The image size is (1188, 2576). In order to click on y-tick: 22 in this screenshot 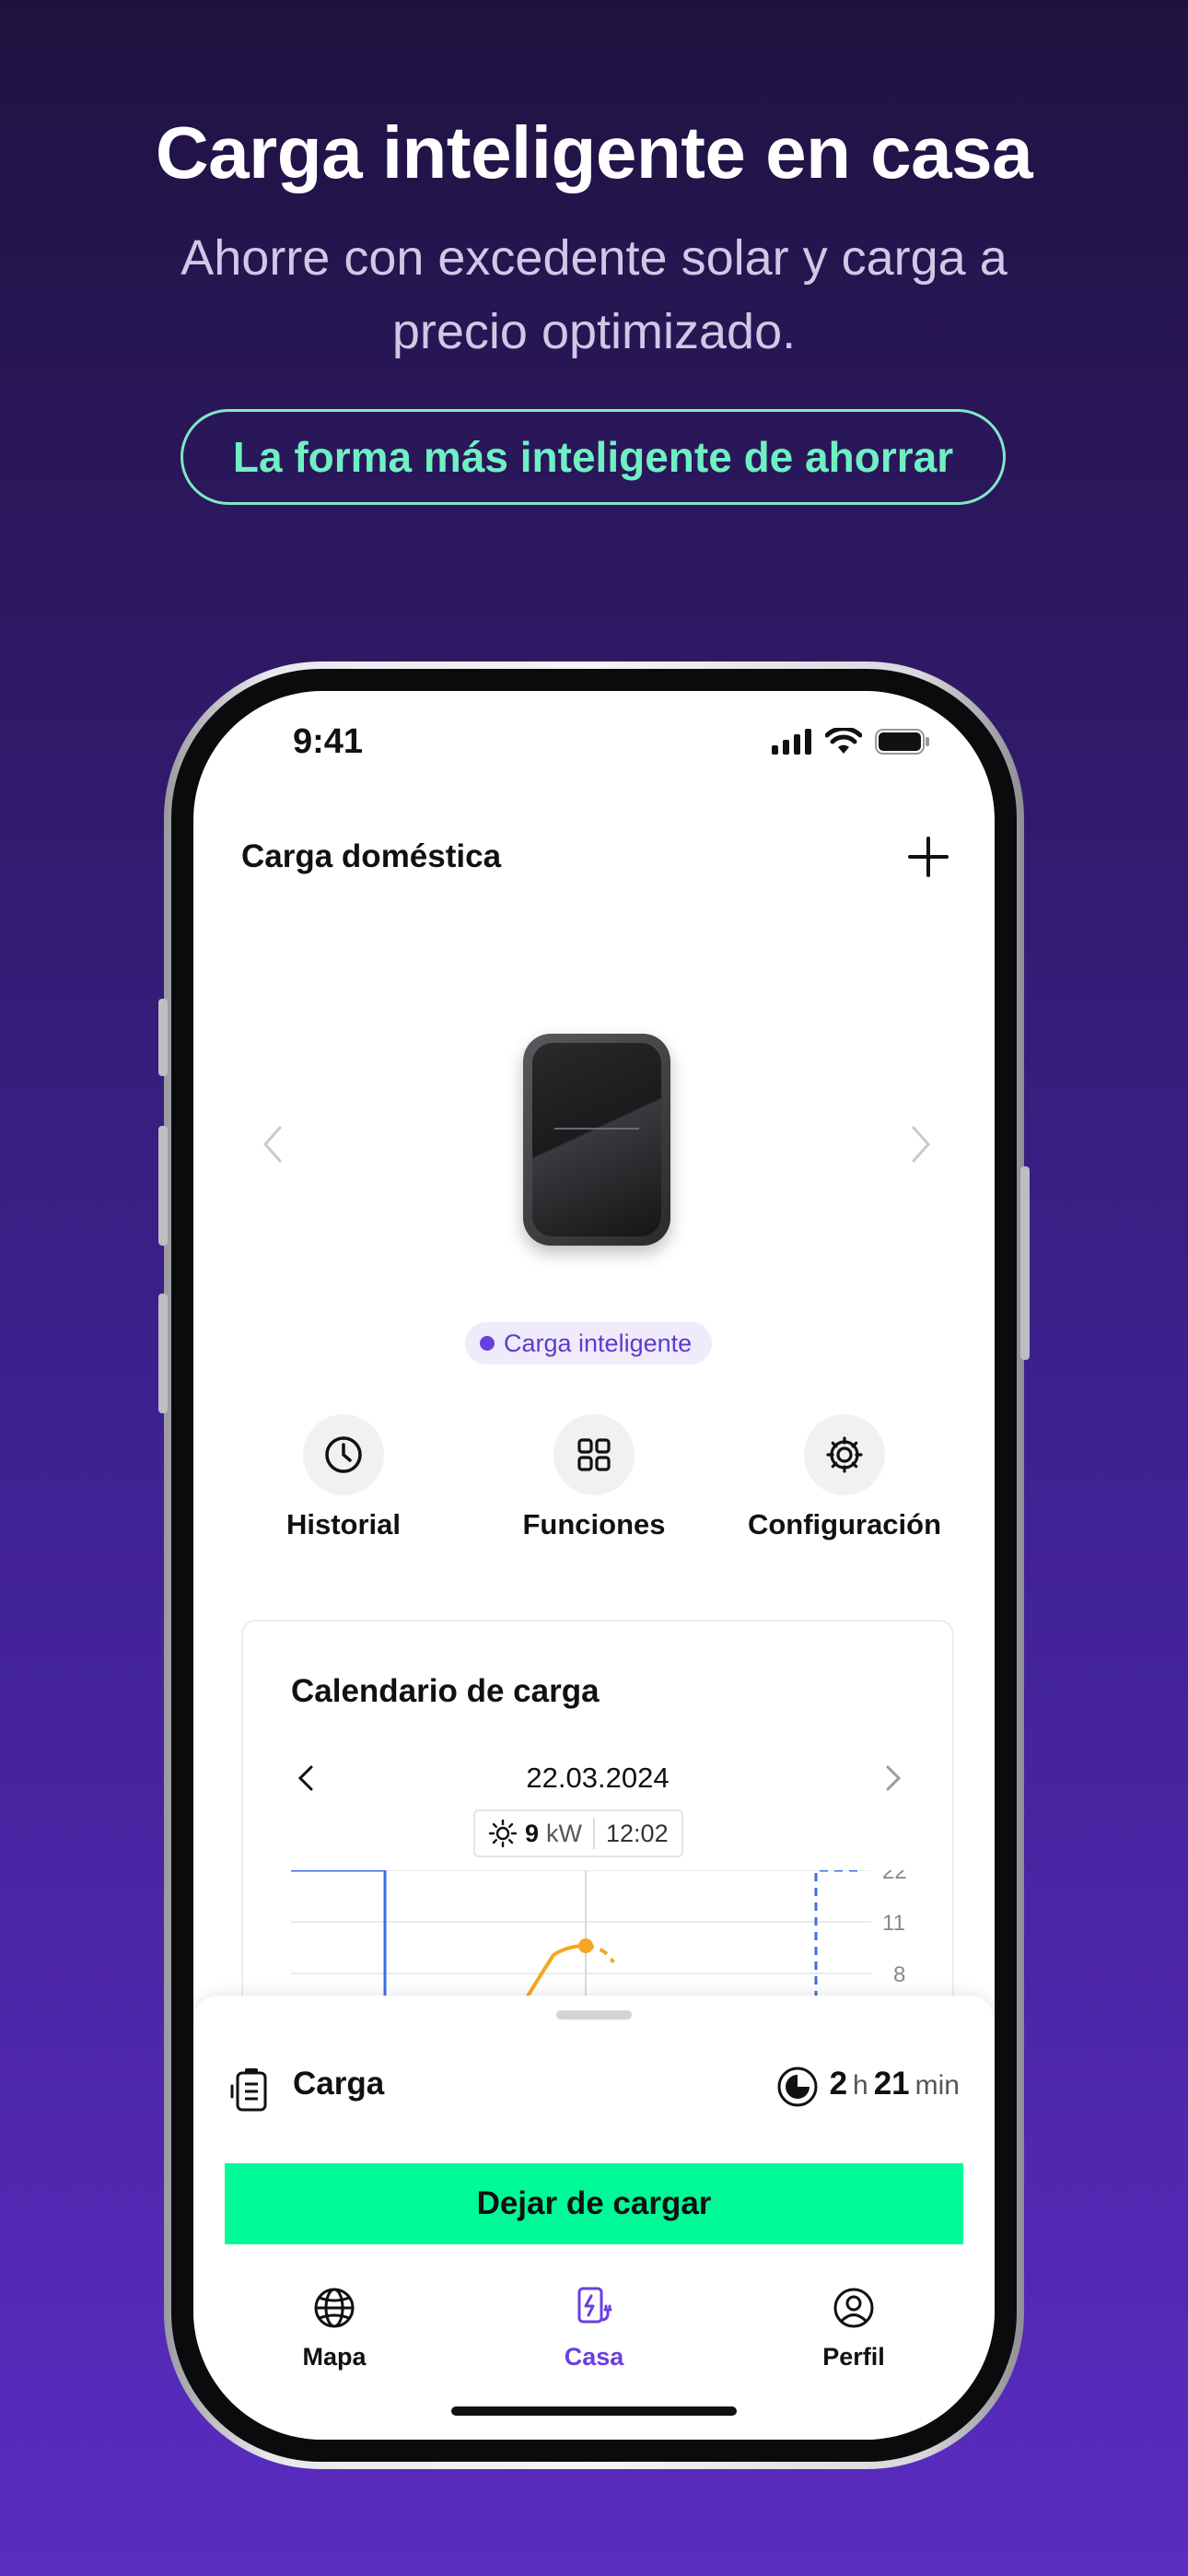, I will do `click(894, 1877)`.